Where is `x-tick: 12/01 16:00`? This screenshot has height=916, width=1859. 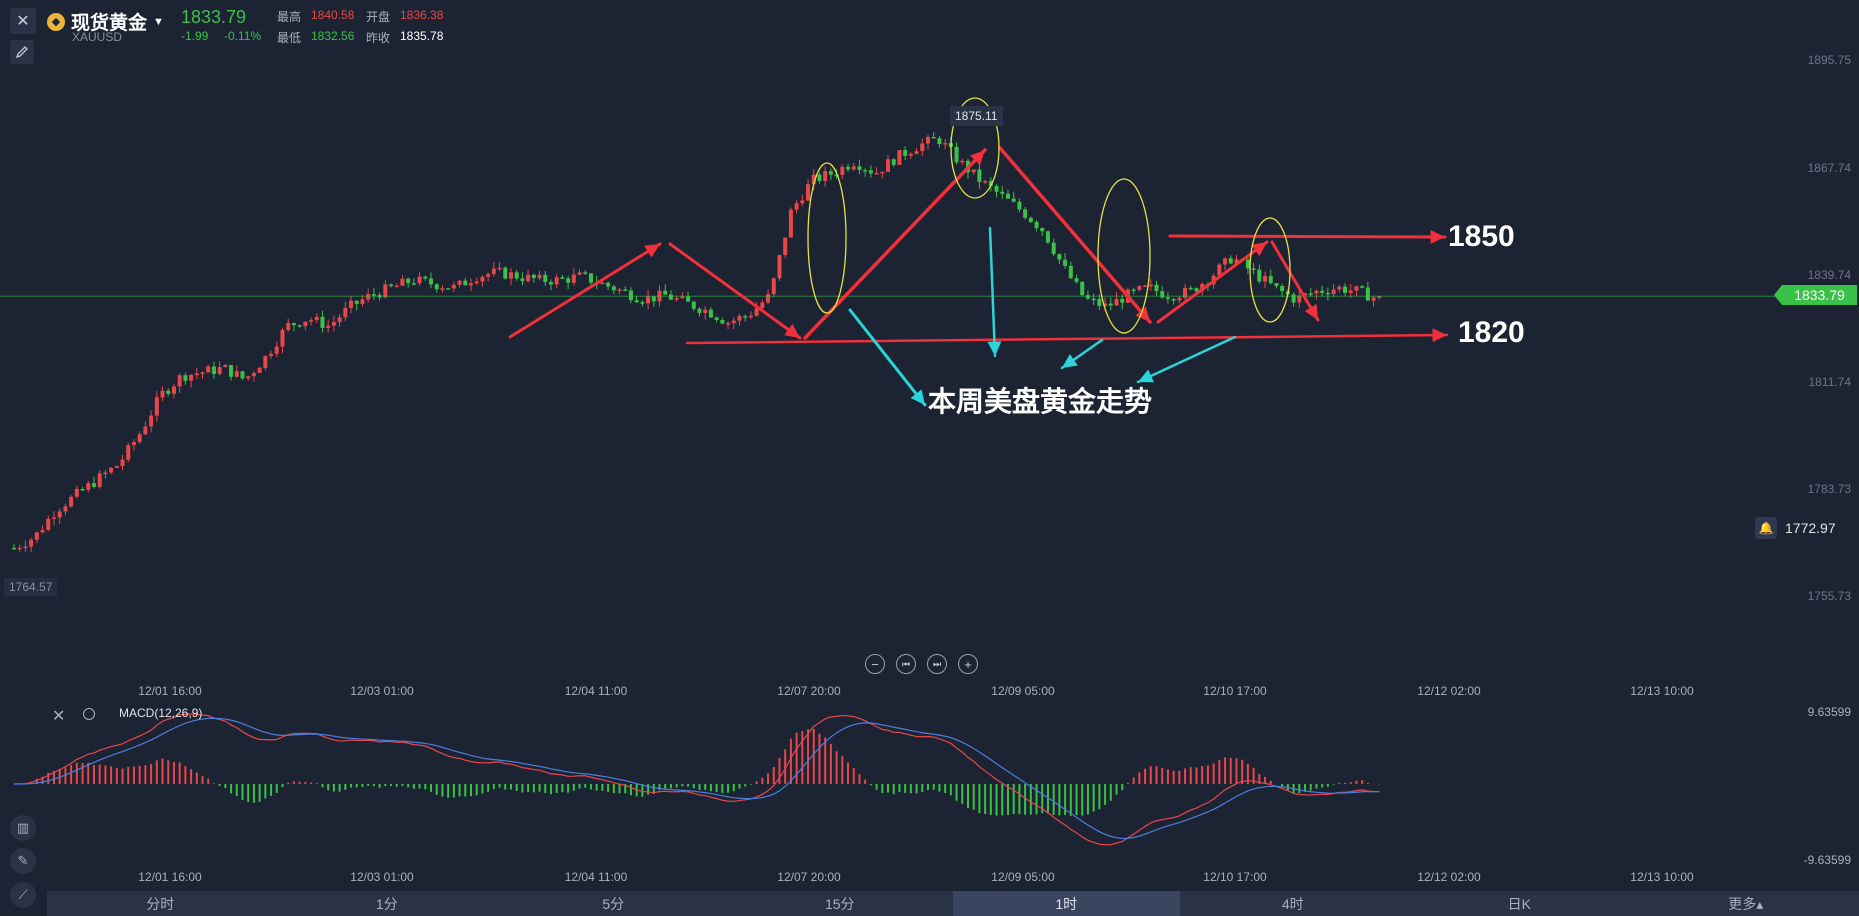
x-tick: 12/01 16:00 is located at coordinates (170, 691).